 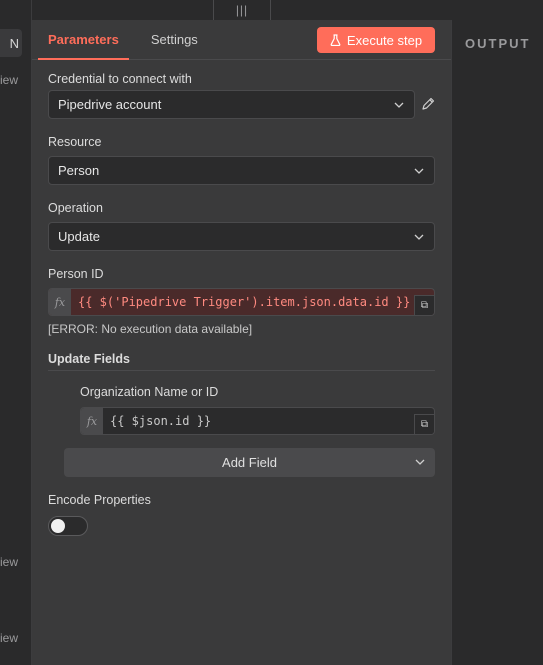 I want to click on pencil-icon, so click(x=428, y=104).